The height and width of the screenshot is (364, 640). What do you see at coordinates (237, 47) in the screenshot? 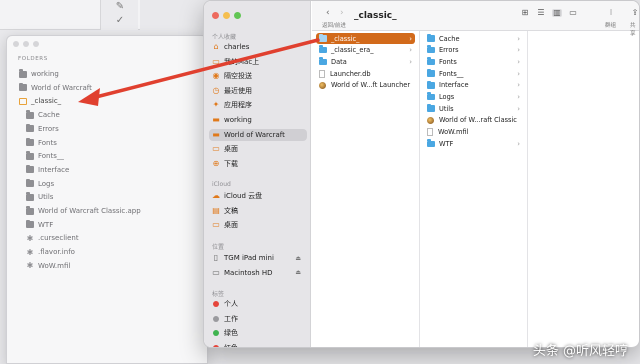
I see `sidebar-item-label: charles` at bounding box center [237, 47].